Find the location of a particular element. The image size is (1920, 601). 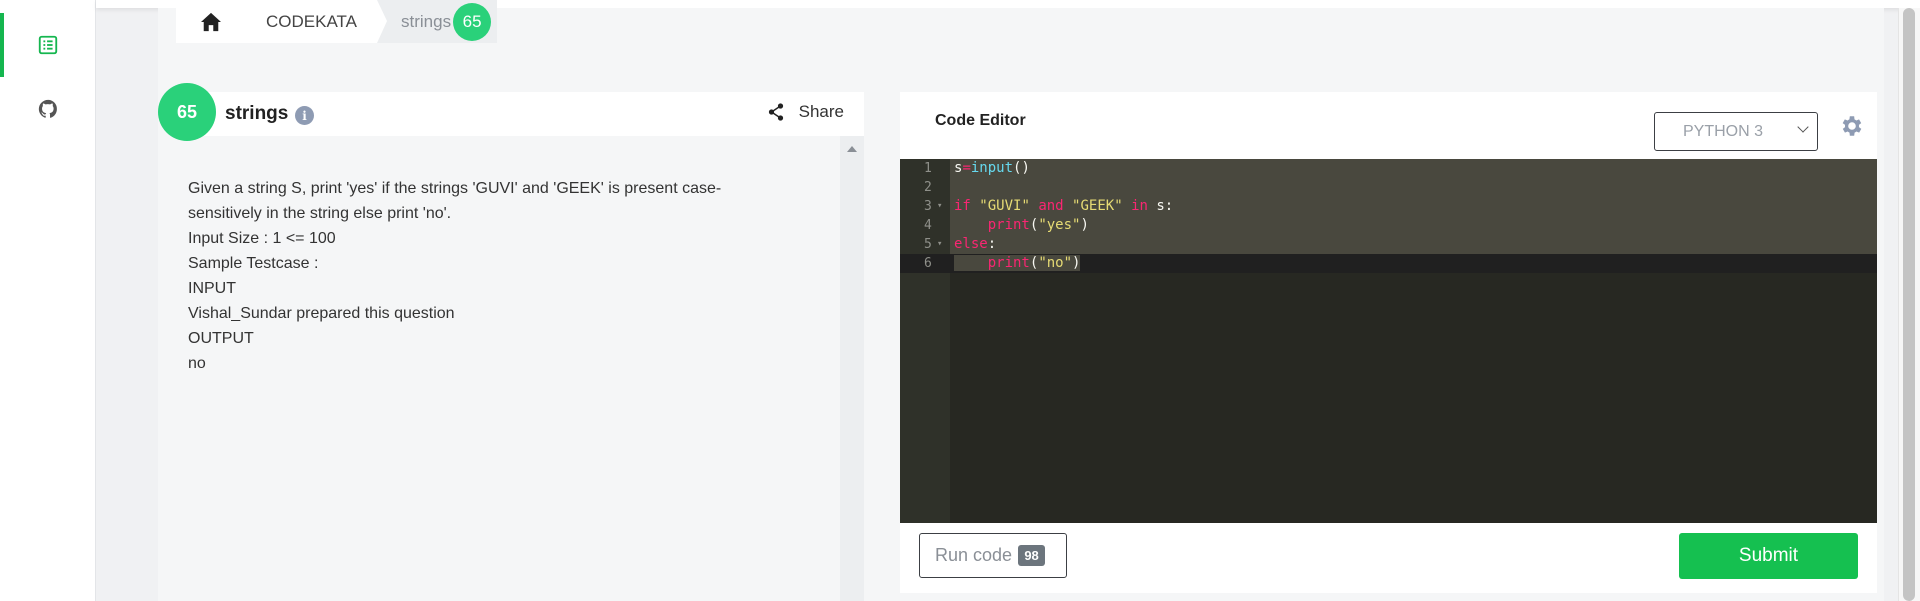

breadcrumb-count-badge: 65 is located at coordinates (472, 21).